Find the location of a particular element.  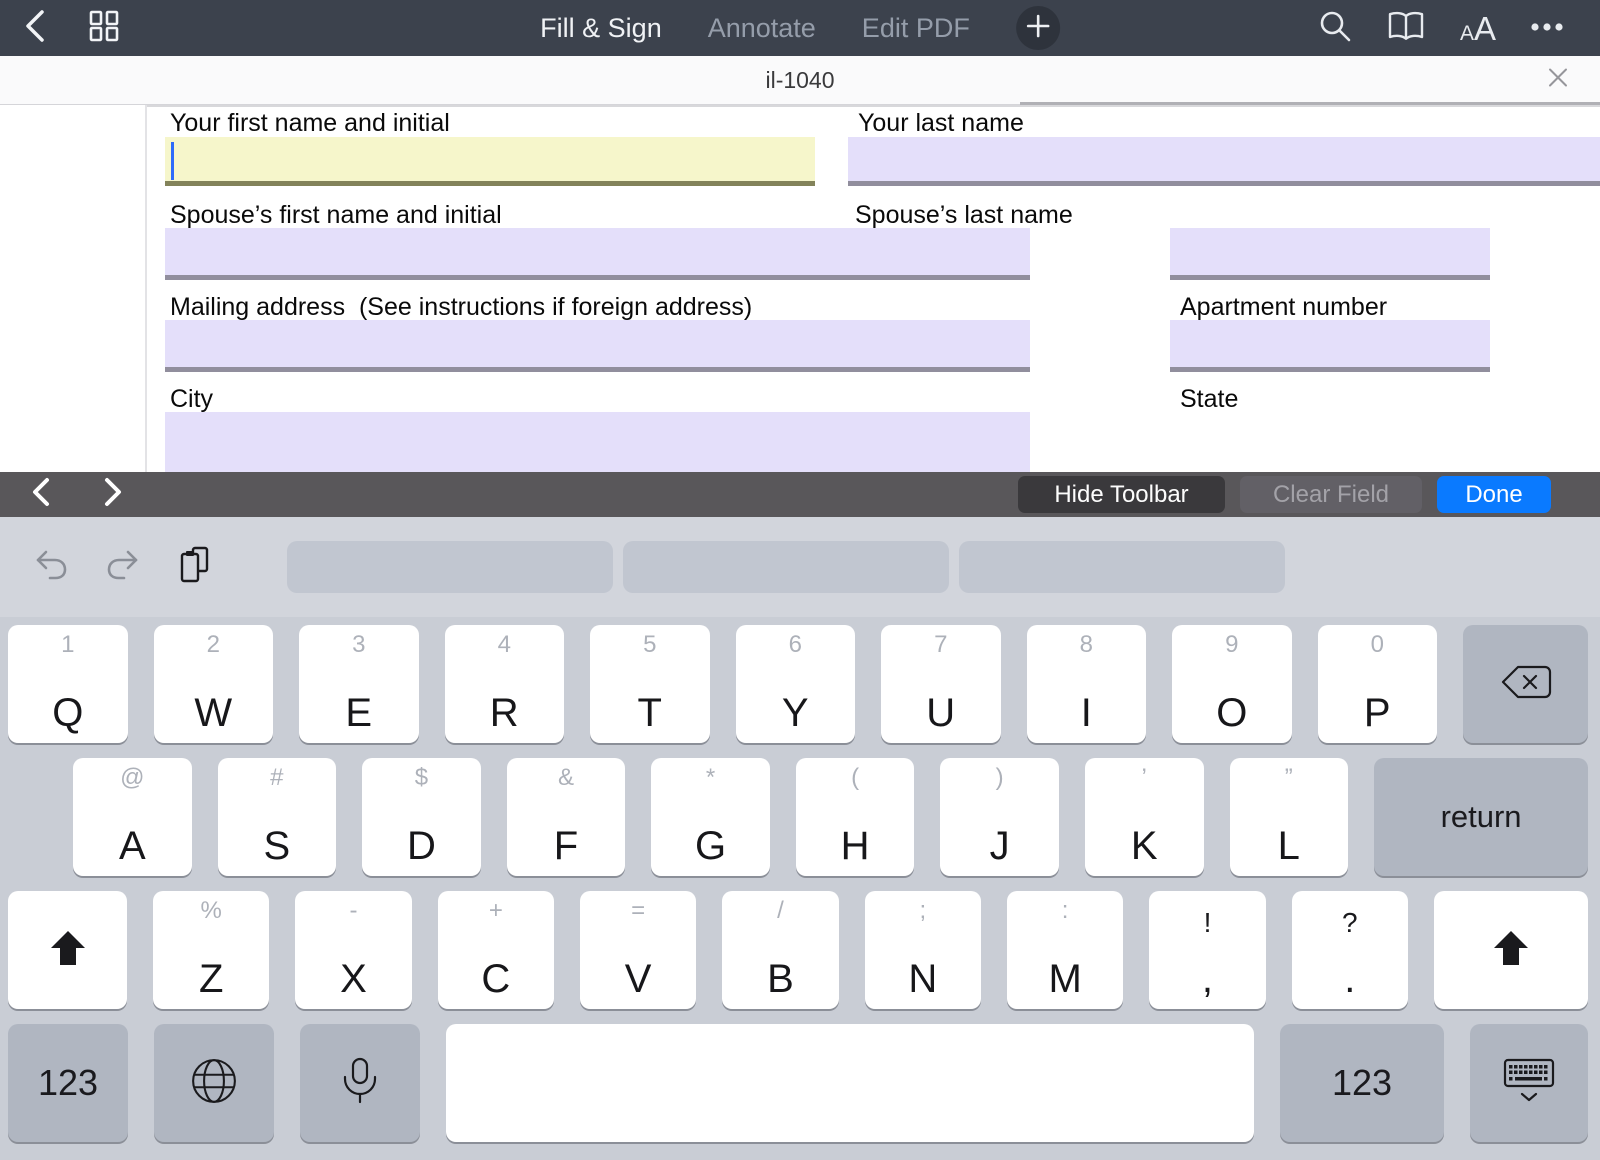

thumbnails-button is located at coordinates (104, 28).